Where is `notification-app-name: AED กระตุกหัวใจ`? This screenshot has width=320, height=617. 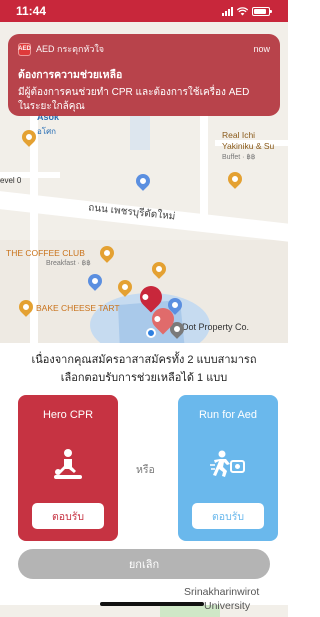 notification-app-name: AED กระตุกหัวใจ is located at coordinates (70, 49).